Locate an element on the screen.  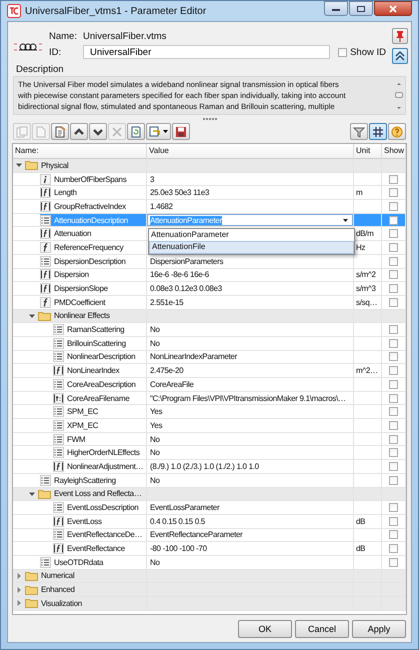
id-field: UniversalFiber is located at coordinates (206, 52).